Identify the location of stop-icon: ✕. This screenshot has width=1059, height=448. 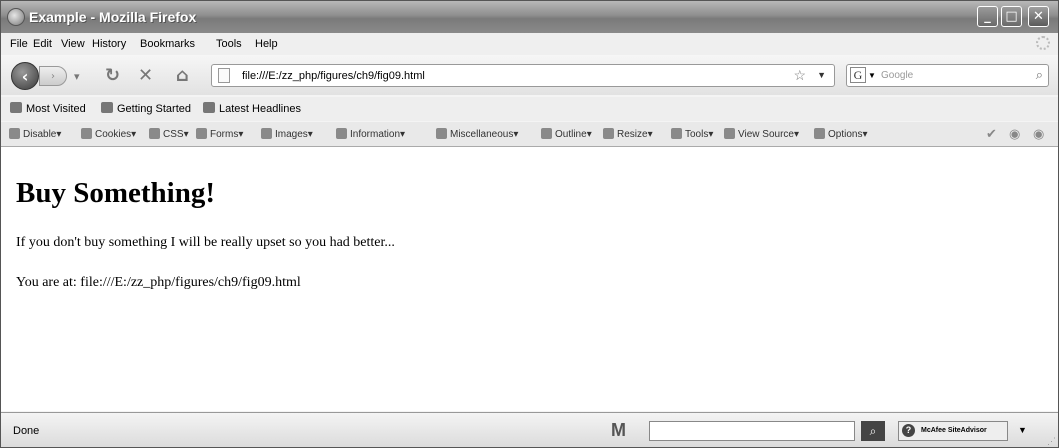
(145, 75).